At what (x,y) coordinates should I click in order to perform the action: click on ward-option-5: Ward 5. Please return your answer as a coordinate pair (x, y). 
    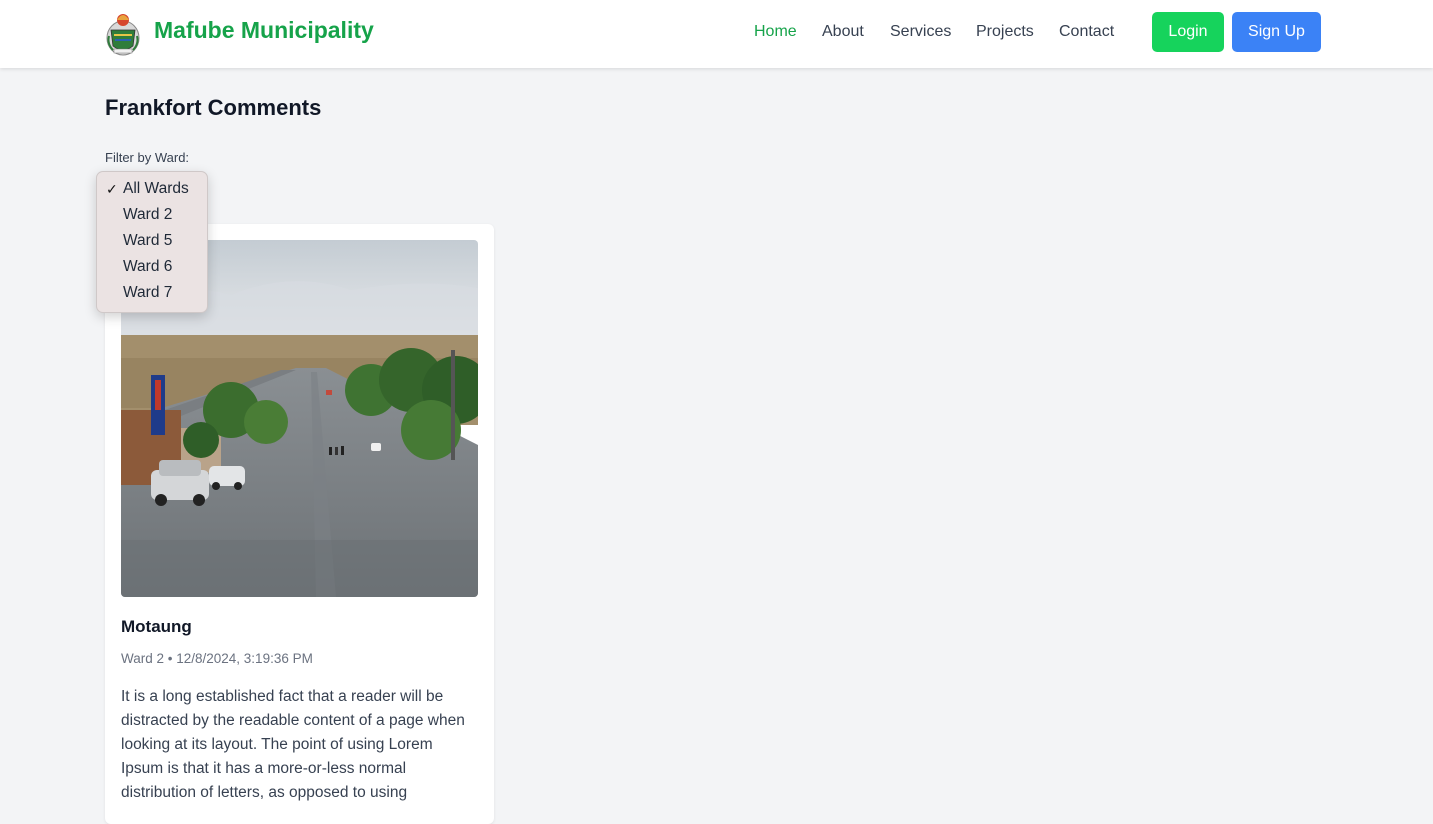
    Looking at the image, I should click on (152, 242).